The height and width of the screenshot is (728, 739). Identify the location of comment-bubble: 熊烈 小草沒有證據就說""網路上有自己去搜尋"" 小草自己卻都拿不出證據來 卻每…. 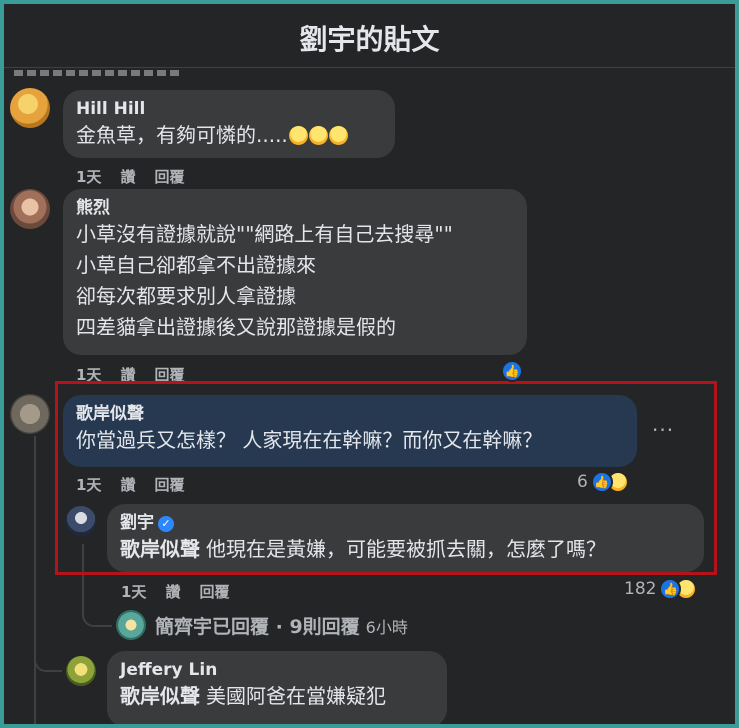
(295, 272).